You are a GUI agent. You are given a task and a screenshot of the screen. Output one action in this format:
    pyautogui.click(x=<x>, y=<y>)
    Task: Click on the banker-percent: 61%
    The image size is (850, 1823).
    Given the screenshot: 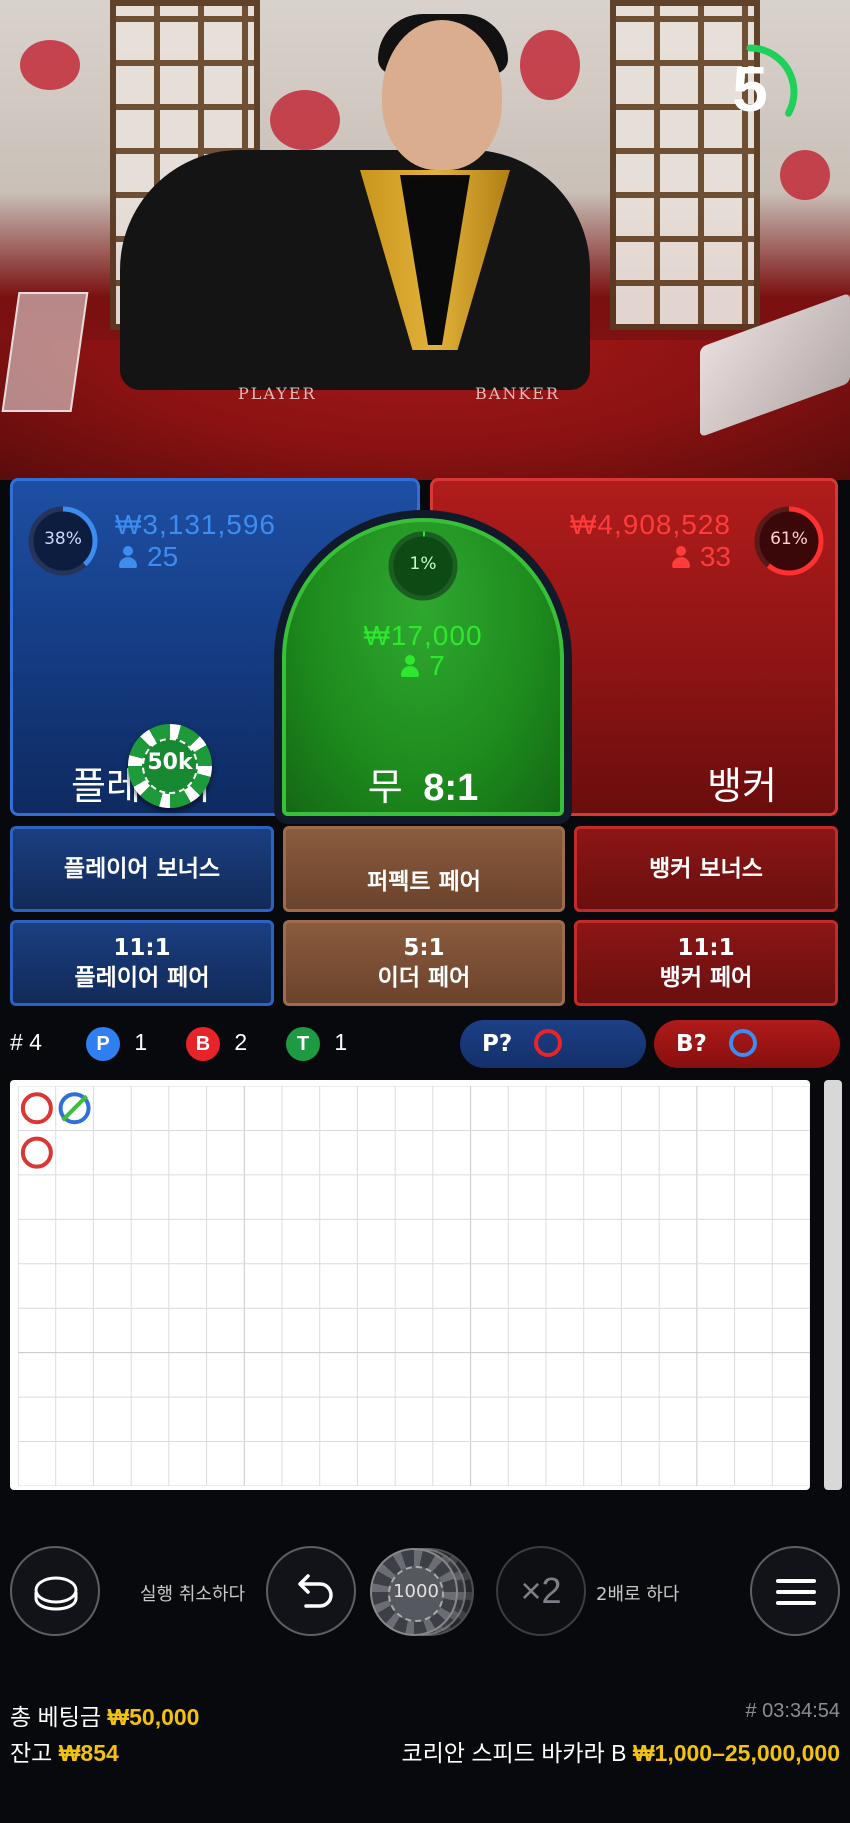 What is the action you would take?
    pyautogui.click(x=789, y=539)
    